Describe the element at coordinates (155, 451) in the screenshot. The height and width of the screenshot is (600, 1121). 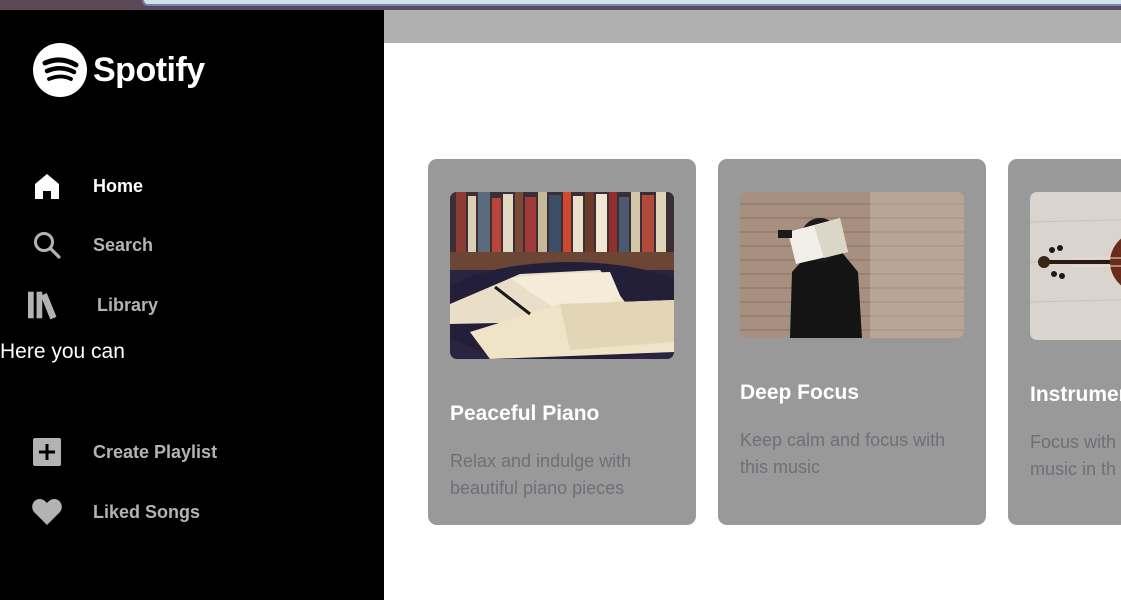
I see `sidebar-item-label: Create Playlist` at that location.